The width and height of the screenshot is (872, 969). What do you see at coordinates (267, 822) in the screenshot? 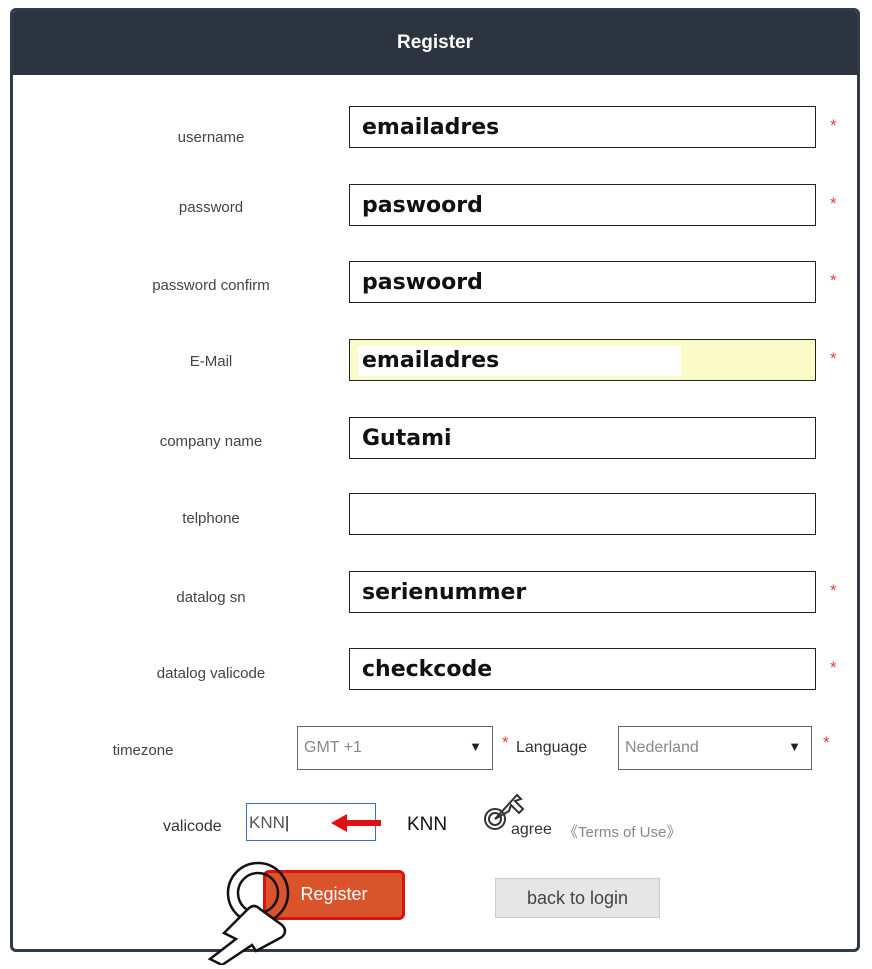
I see `valicode-value: KNN` at bounding box center [267, 822].